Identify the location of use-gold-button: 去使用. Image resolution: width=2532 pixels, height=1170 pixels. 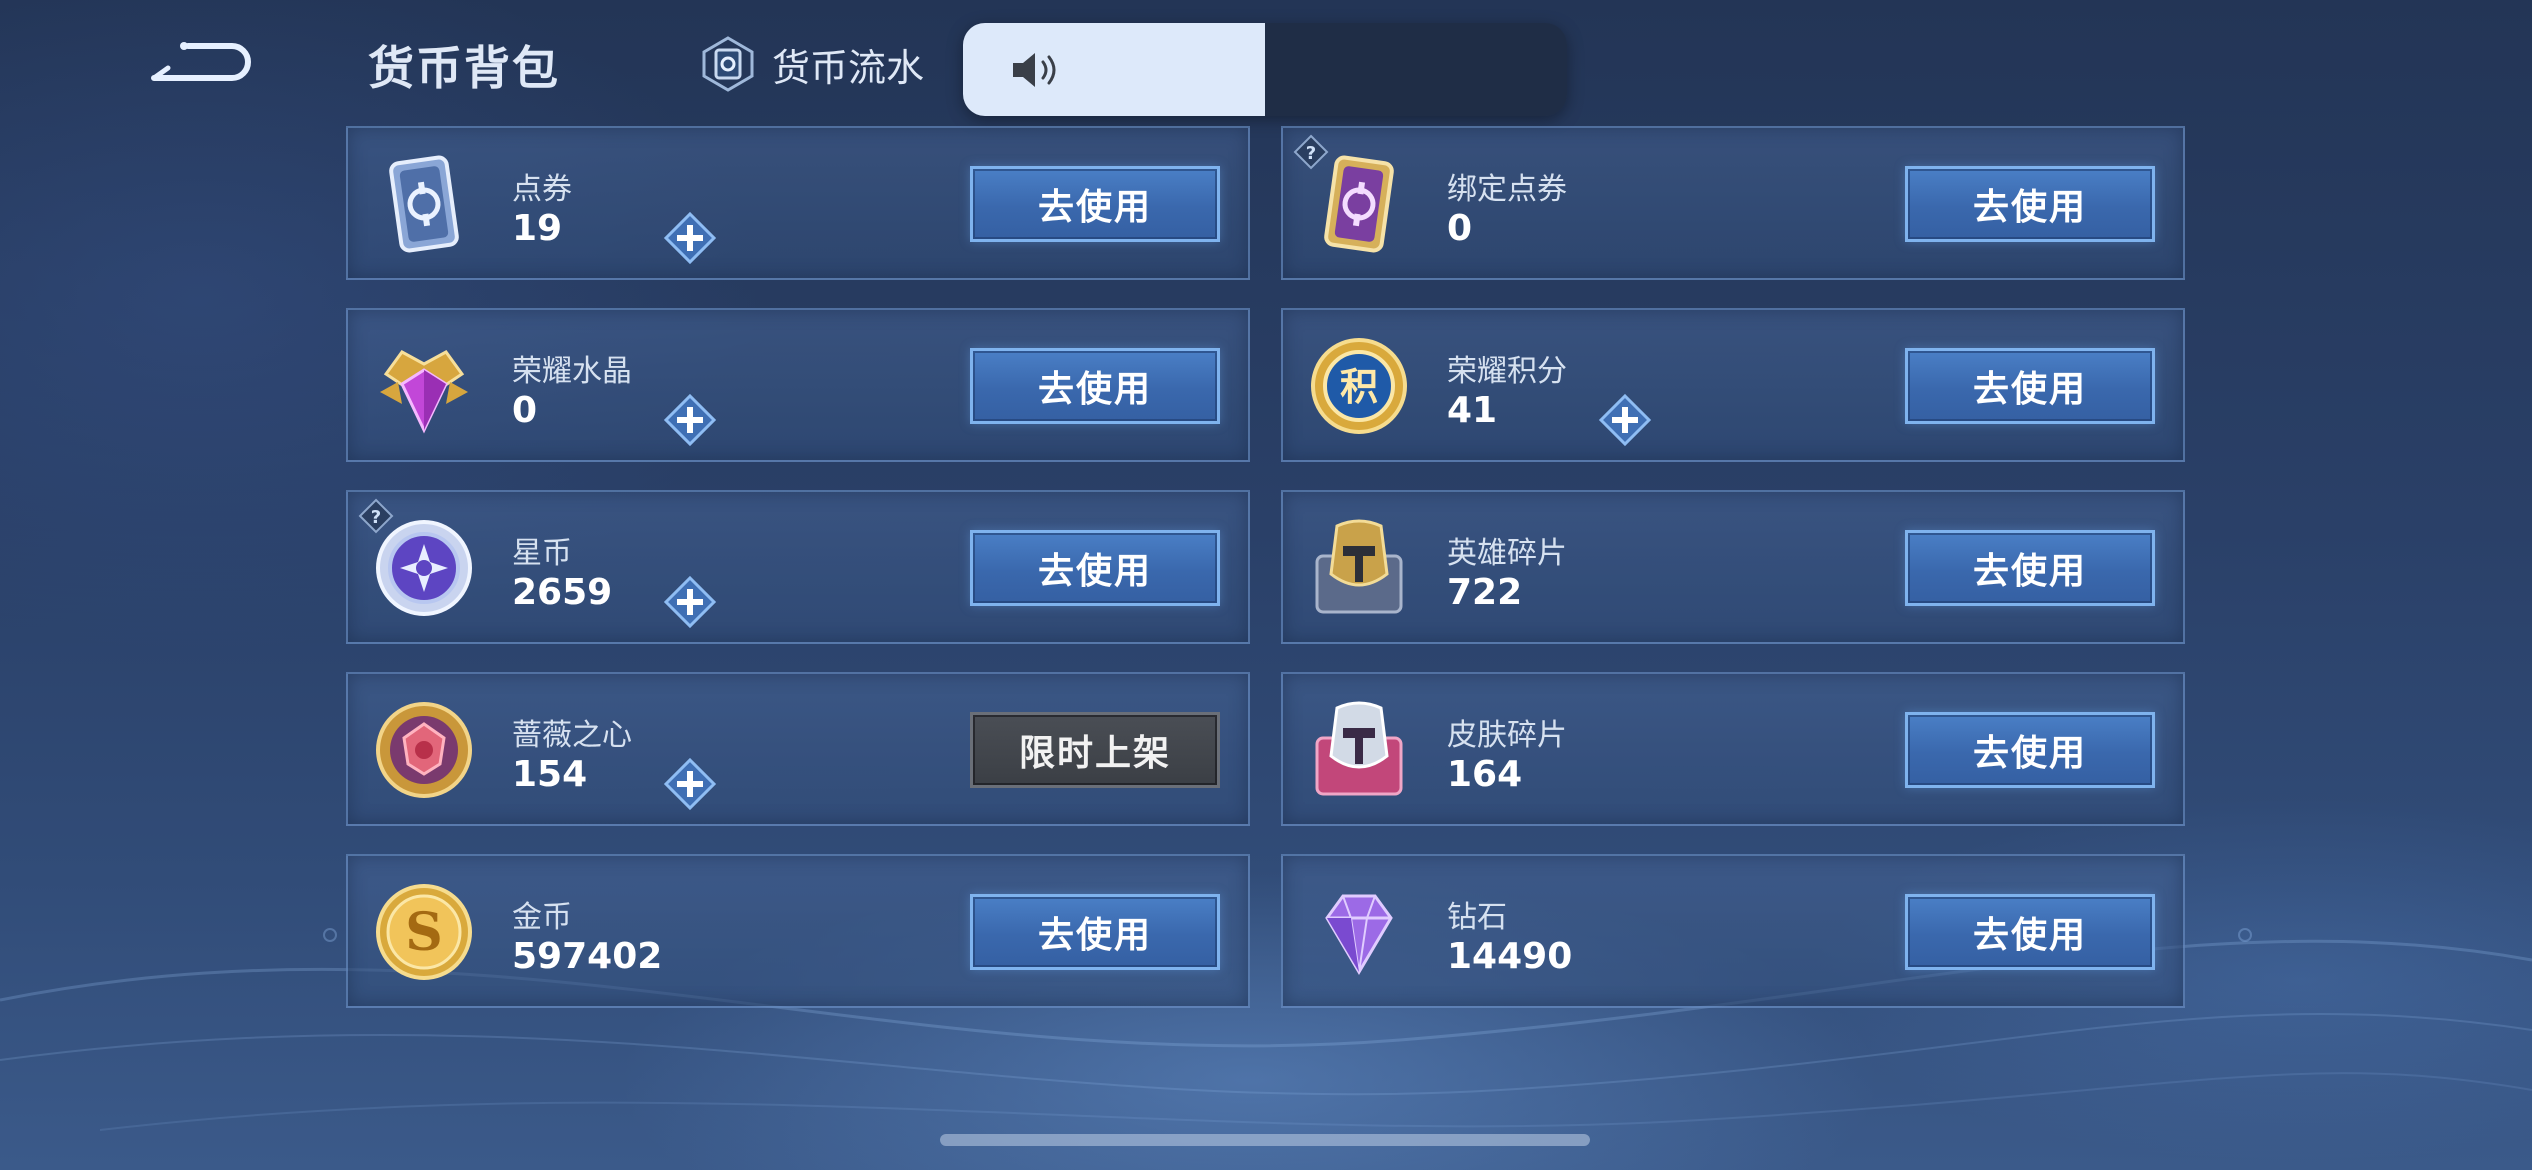
(1095, 932).